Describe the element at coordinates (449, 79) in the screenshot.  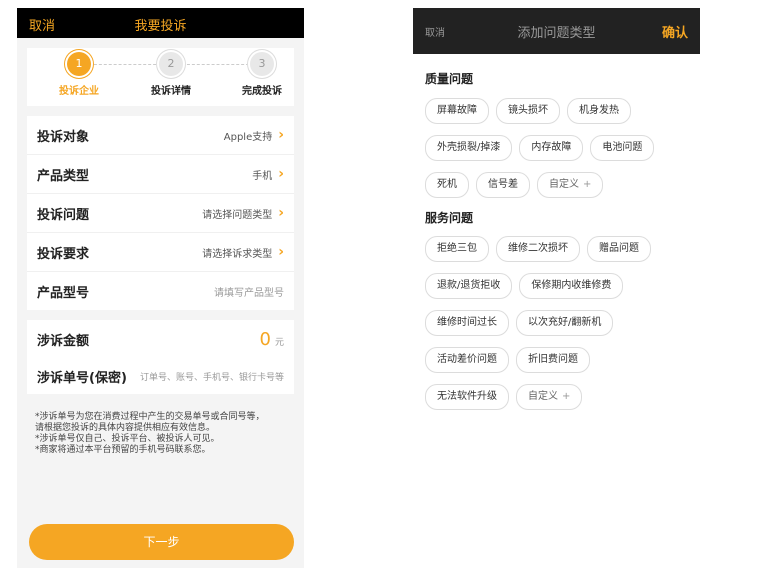
I see `quality-section-title: 质量问题` at that location.